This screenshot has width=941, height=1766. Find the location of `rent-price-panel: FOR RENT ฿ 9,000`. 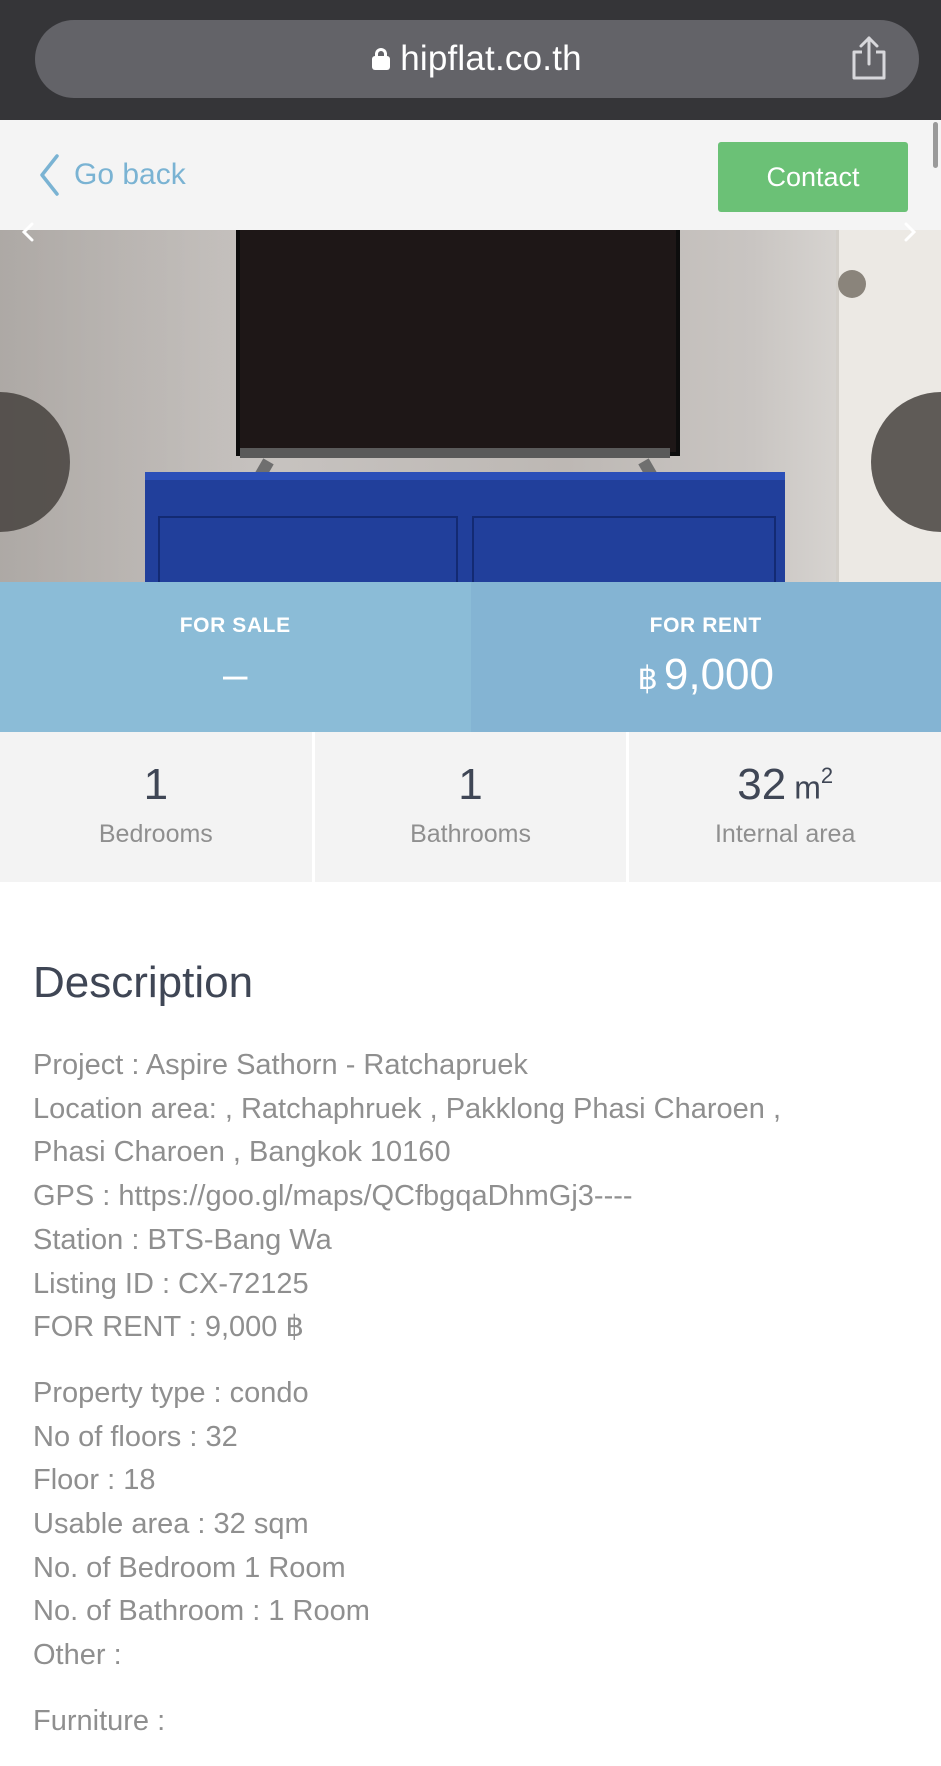

rent-price-panel: FOR RENT ฿ 9,000 is located at coordinates (706, 657).